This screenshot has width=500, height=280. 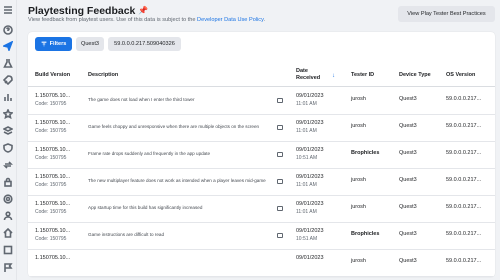 What do you see at coordinates (264, 20) in the screenshot?
I see `subtitle-suffix: .` at bounding box center [264, 20].